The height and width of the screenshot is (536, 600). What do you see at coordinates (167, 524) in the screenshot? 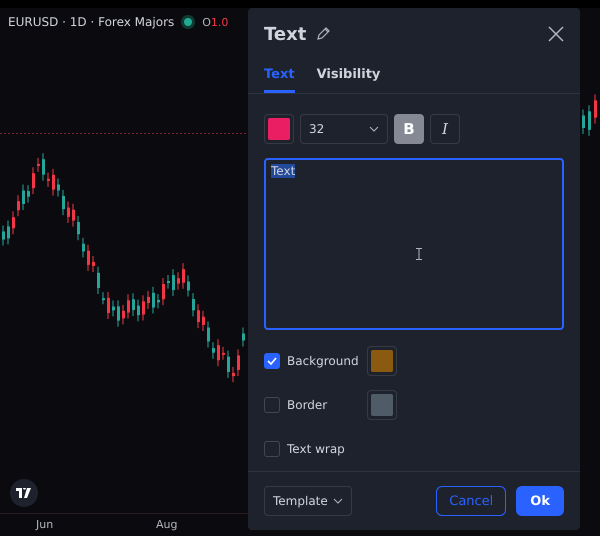
I see `axis-label: Aug` at bounding box center [167, 524].